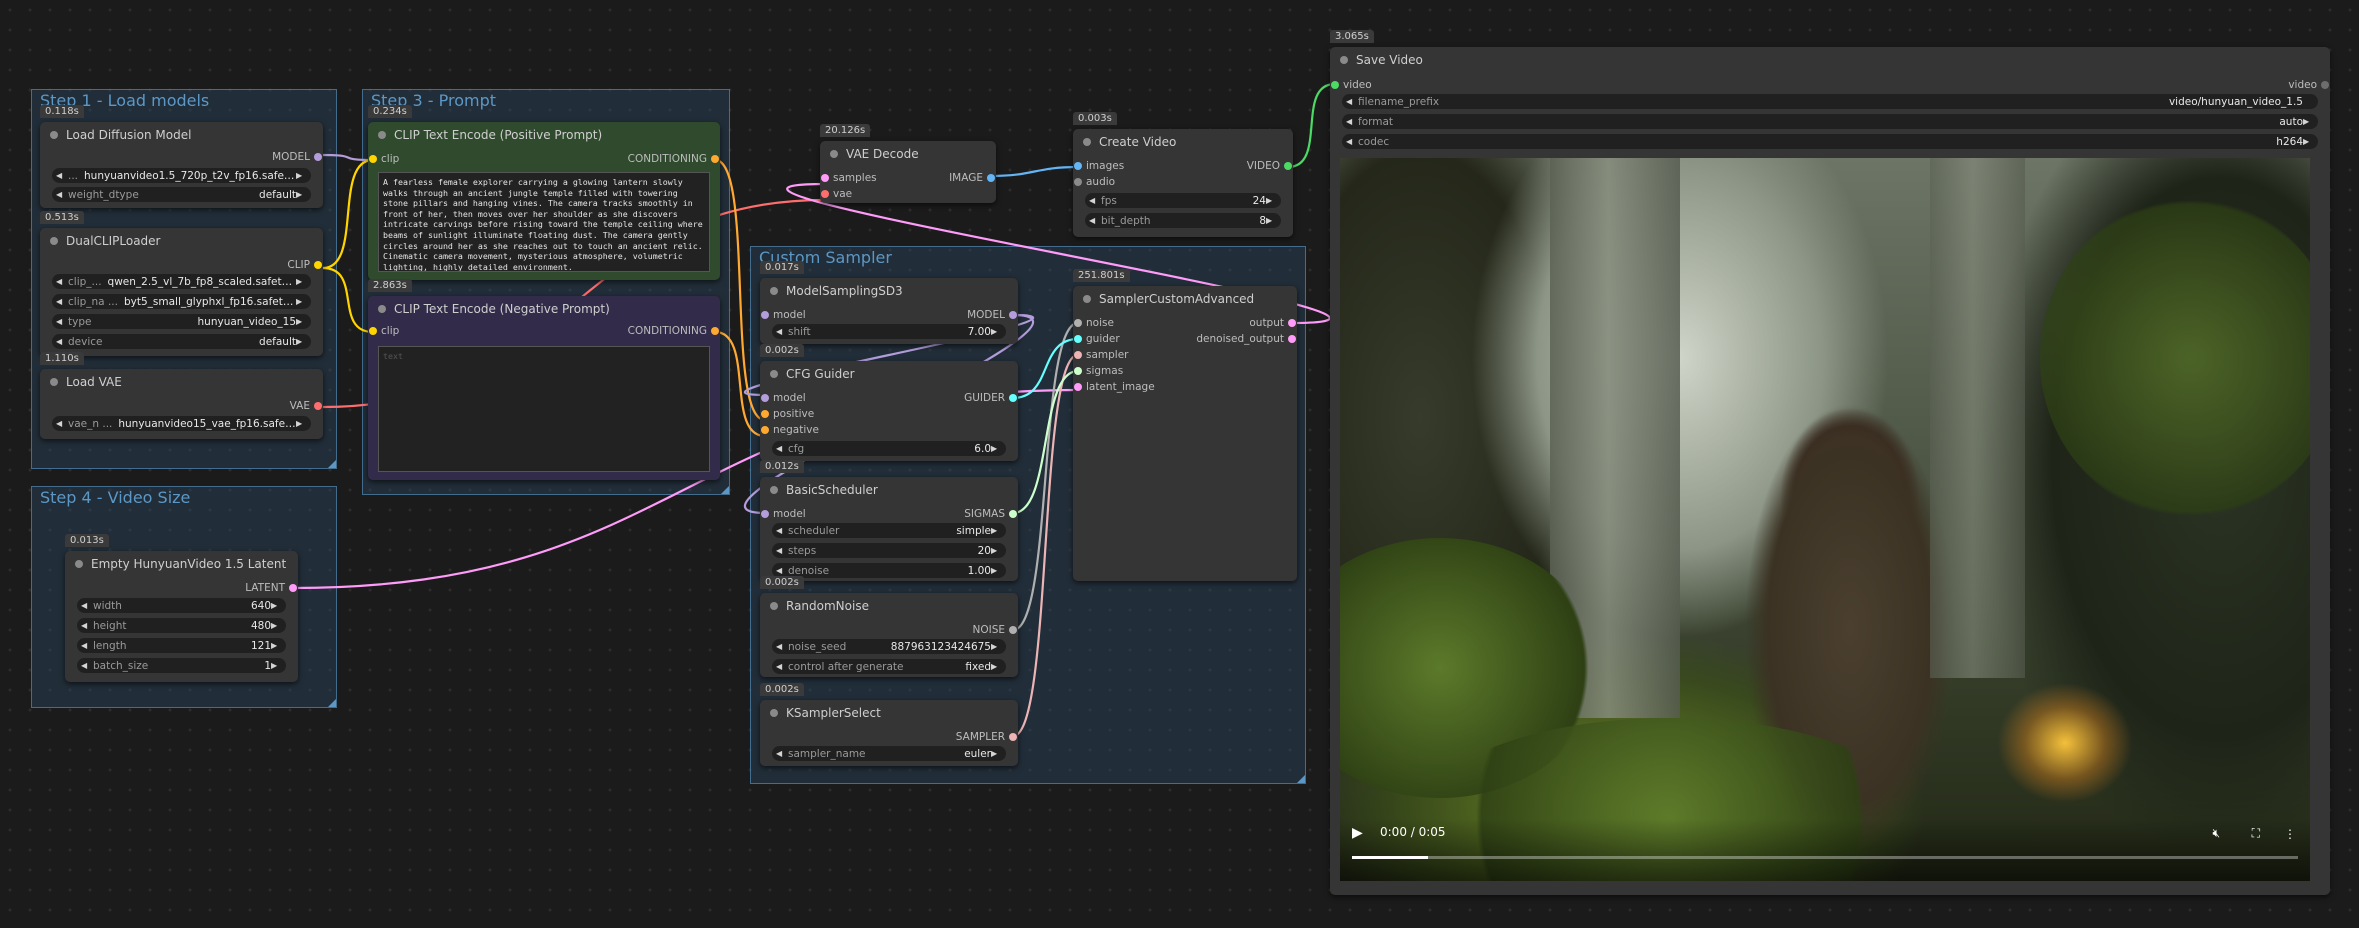  I want to click on shift-number: ◀ shift 7.00 ▶, so click(889, 331).